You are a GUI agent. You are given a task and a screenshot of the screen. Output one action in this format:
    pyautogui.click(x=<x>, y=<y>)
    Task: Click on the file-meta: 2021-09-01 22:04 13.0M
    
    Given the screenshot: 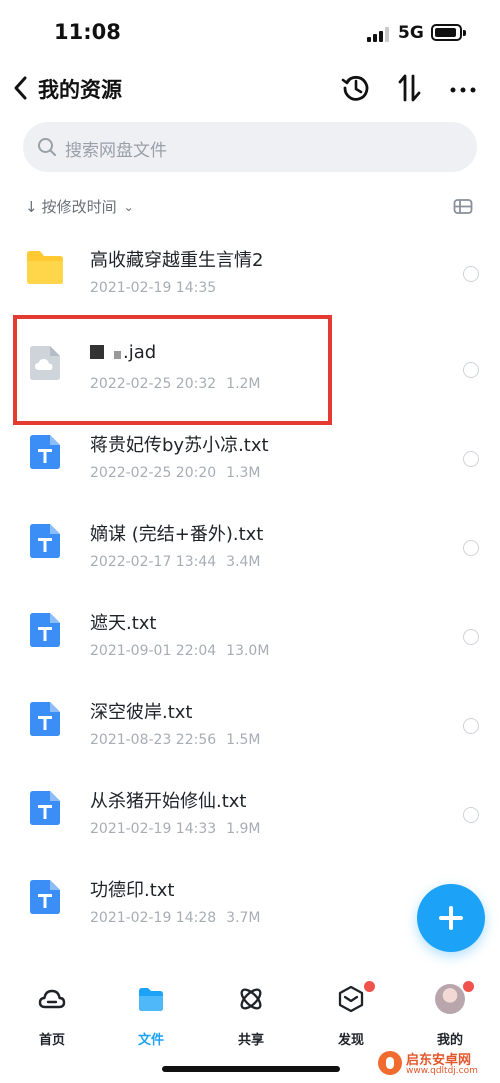 What is the action you would take?
    pyautogui.click(x=179, y=651)
    